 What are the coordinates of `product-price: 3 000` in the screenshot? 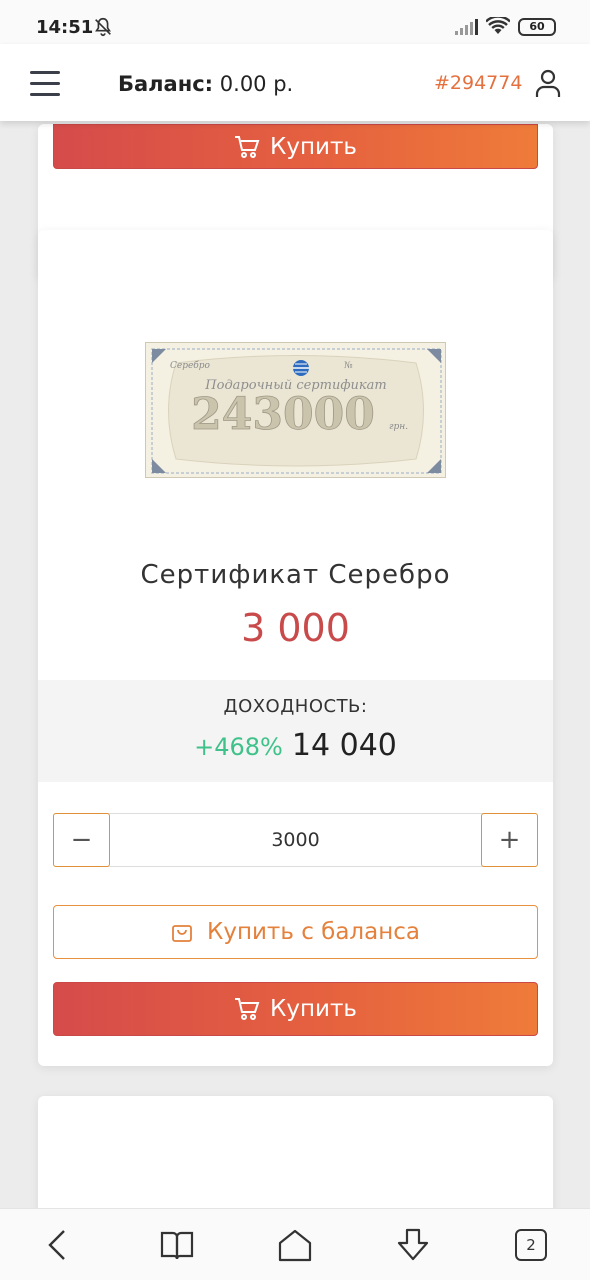 It's located at (295, 628).